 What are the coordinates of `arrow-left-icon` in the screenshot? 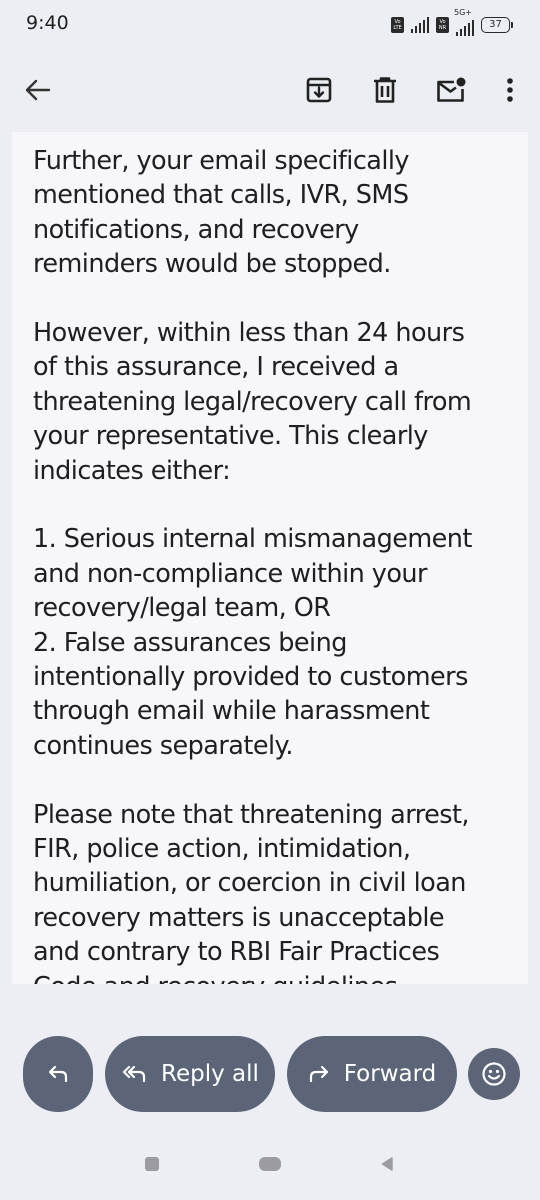 It's located at (38, 90).